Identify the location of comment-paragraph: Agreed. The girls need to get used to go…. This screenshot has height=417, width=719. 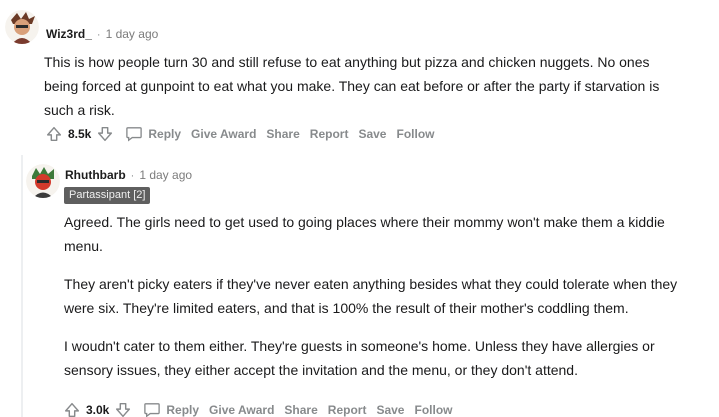
(364, 234).